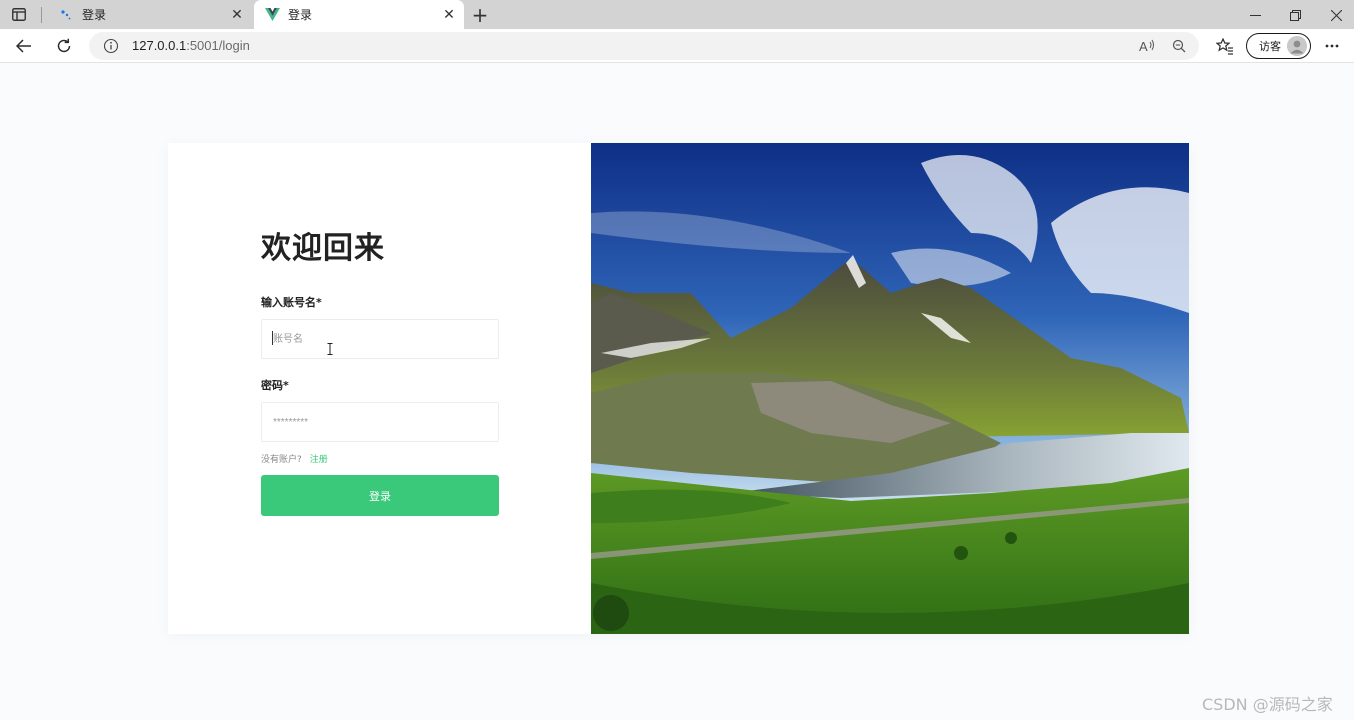  I want to click on browser-toolbar: 127.0.0.1:5001/login A 访客, so click(677, 46).